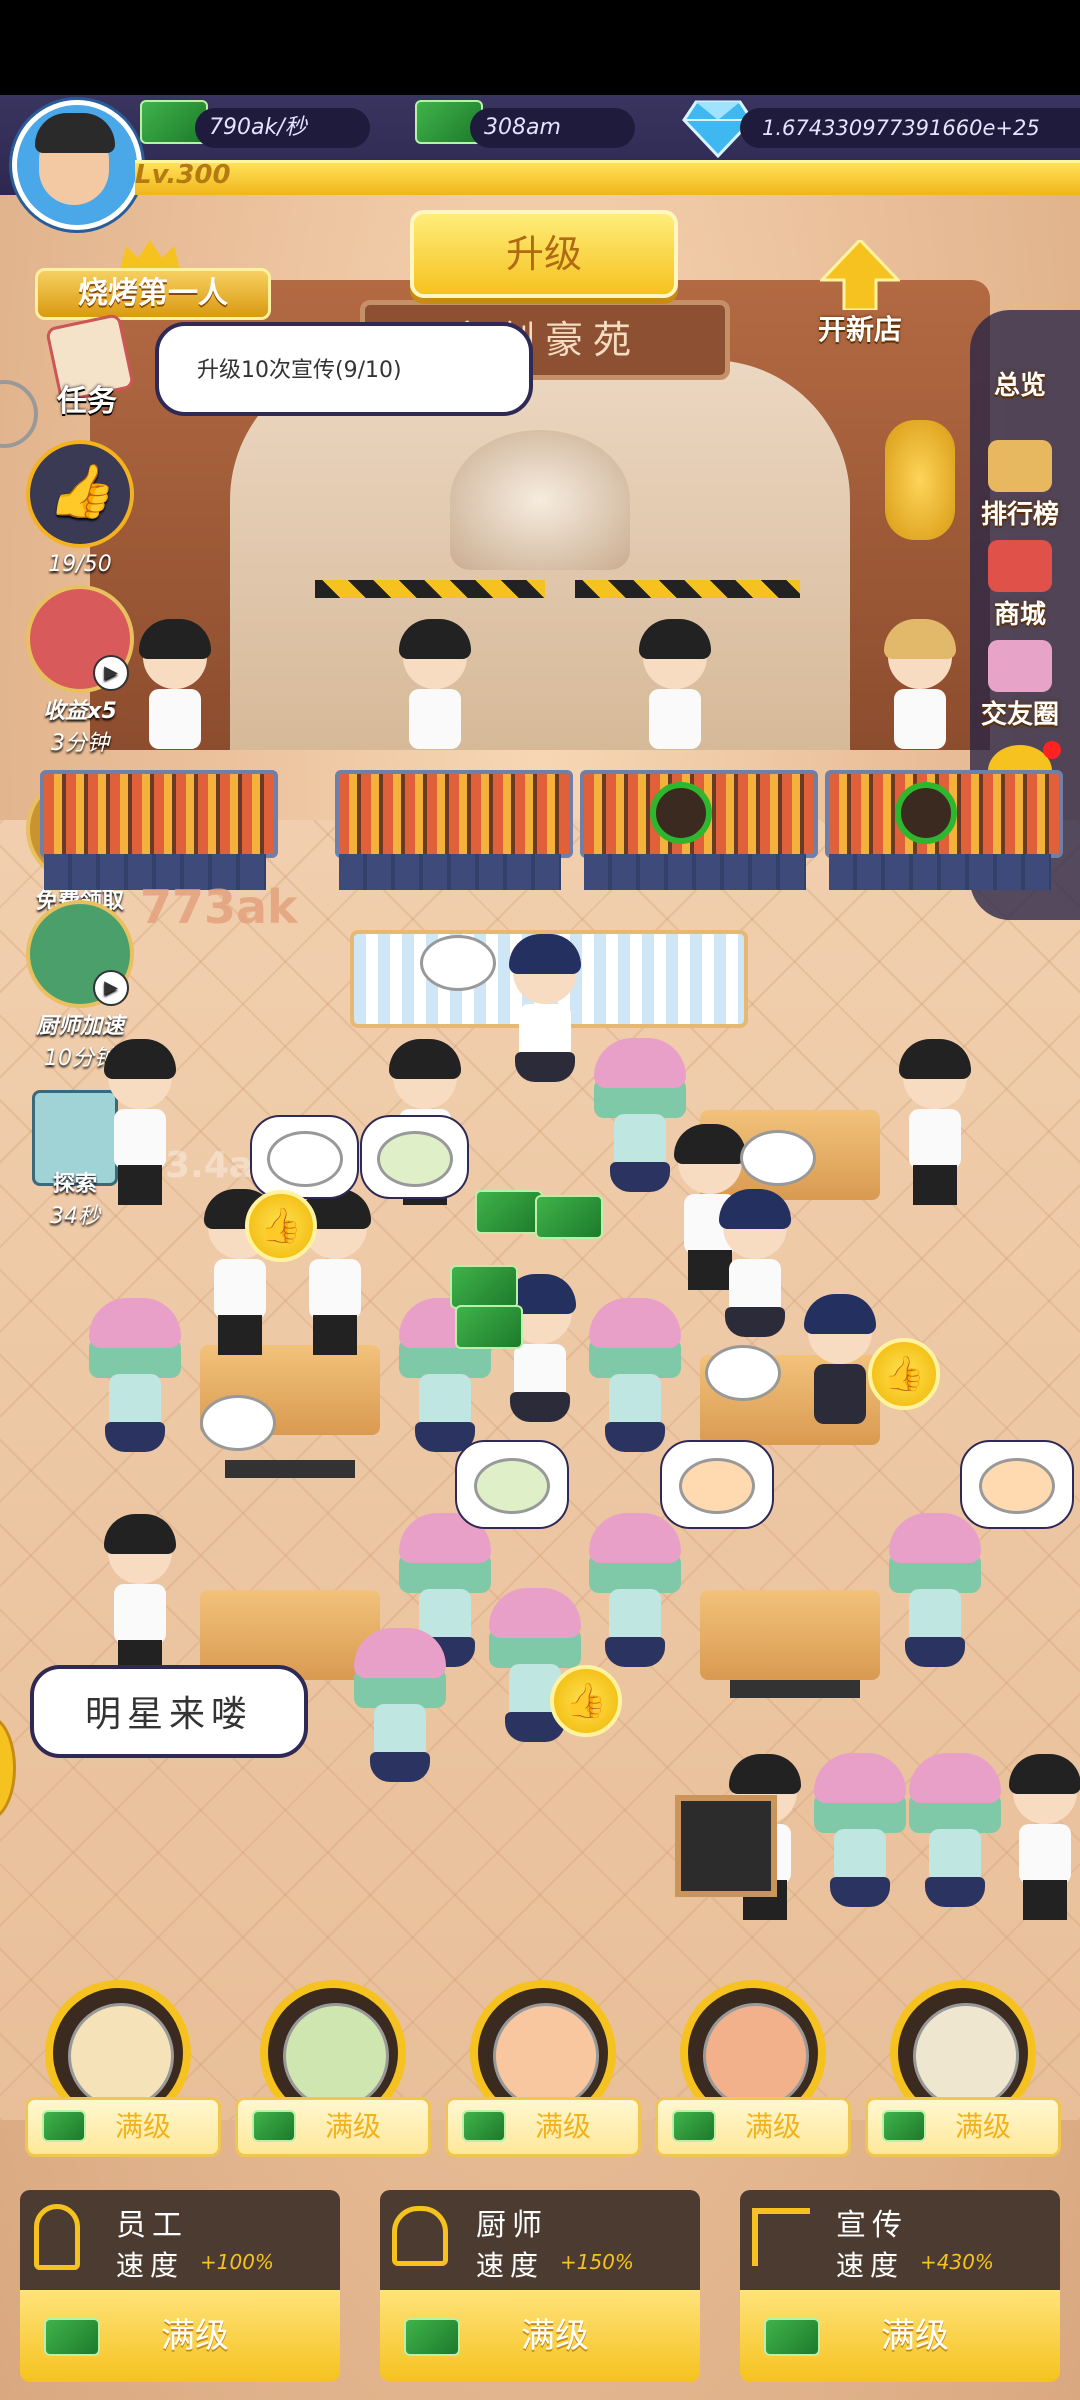  I want to click on hazard-stripe-right, so click(687, 589).